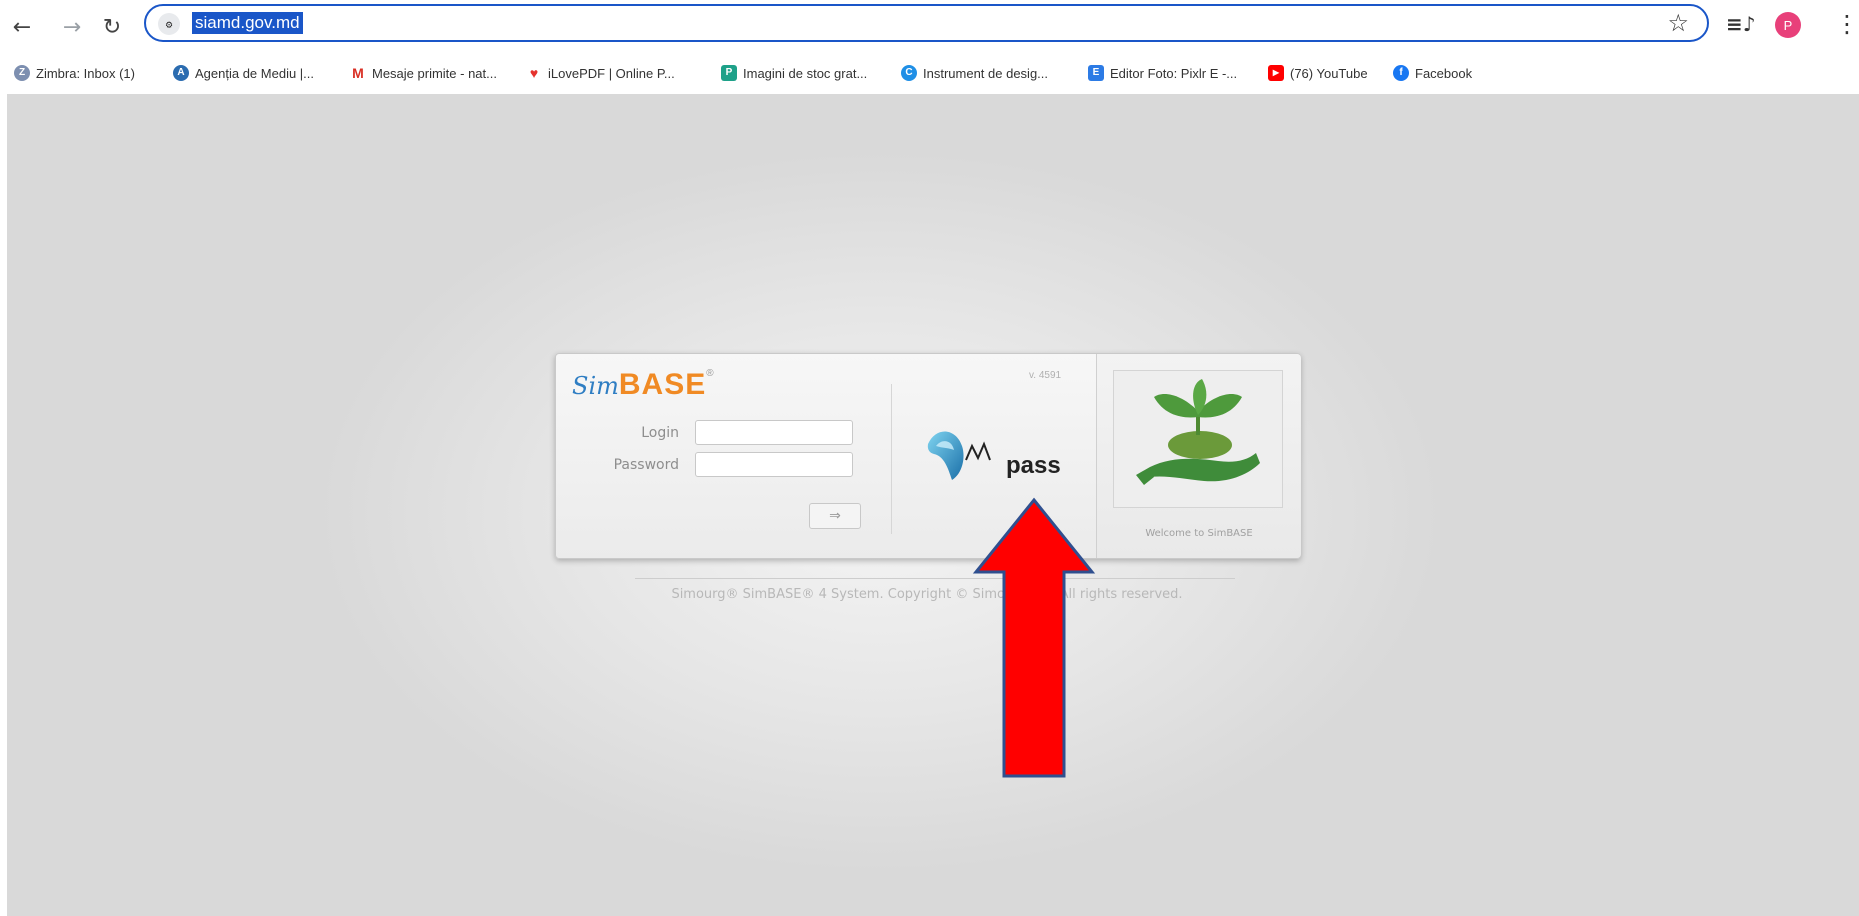  I want to click on bookmark-zimbra: Z Zimbra: Inbox (1), so click(74, 73).